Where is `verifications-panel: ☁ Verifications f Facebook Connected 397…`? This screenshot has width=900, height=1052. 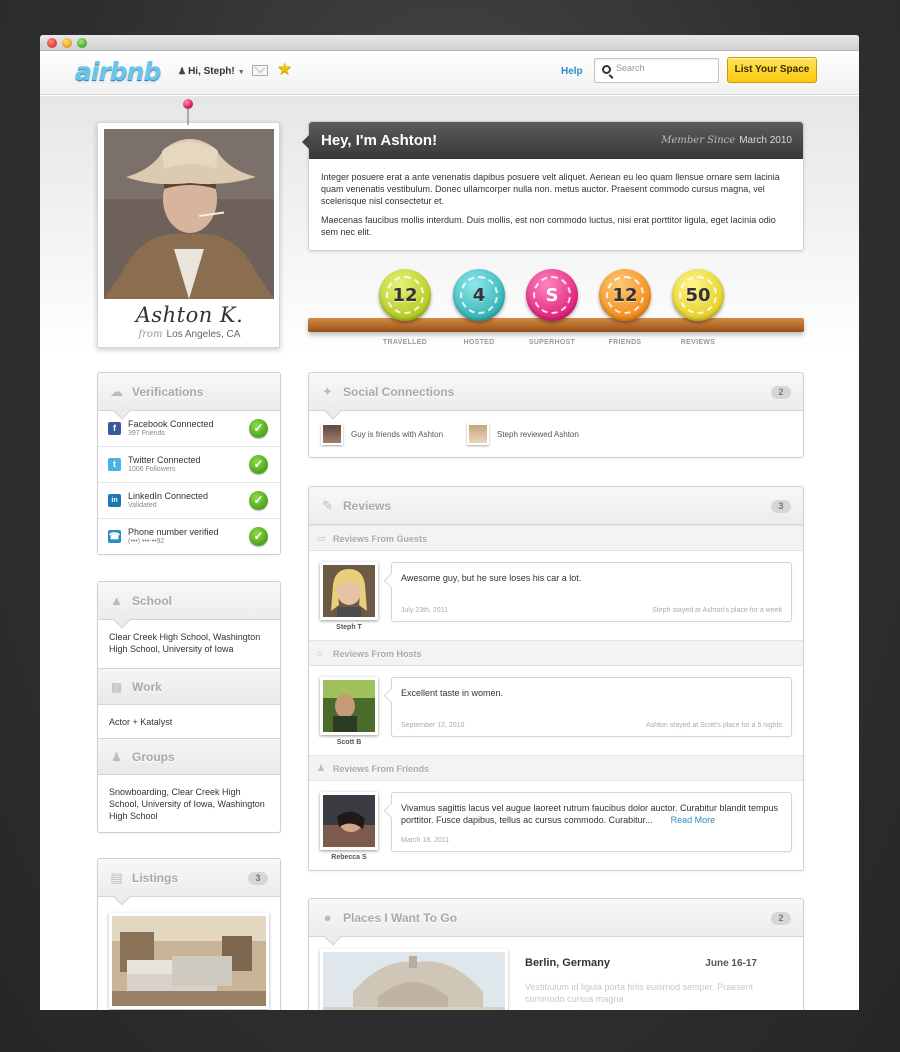
verifications-panel: ☁ Verifications f Facebook Connected 397… is located at coordinates (189, 463).